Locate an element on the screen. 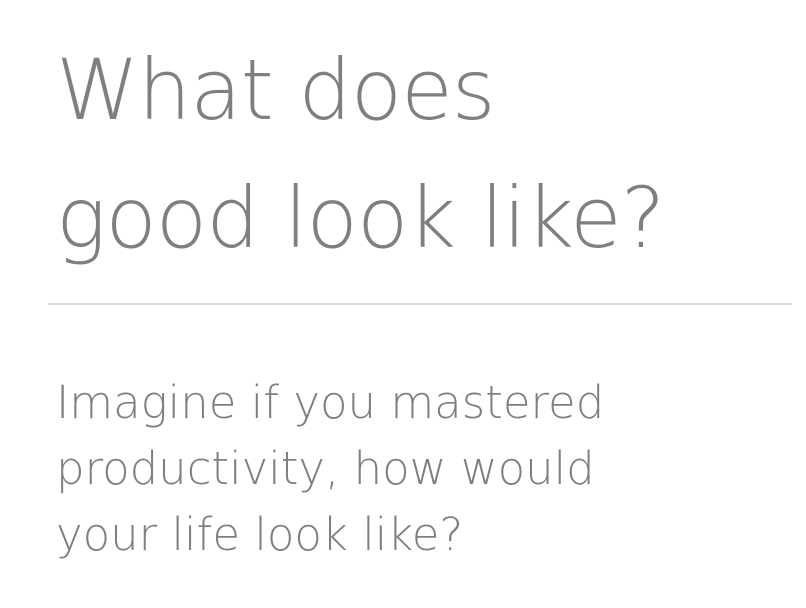 This screenshot has height=608, width=806. slide-subtitle-line-2: productivity, how would is located at coordinates (325, 468).